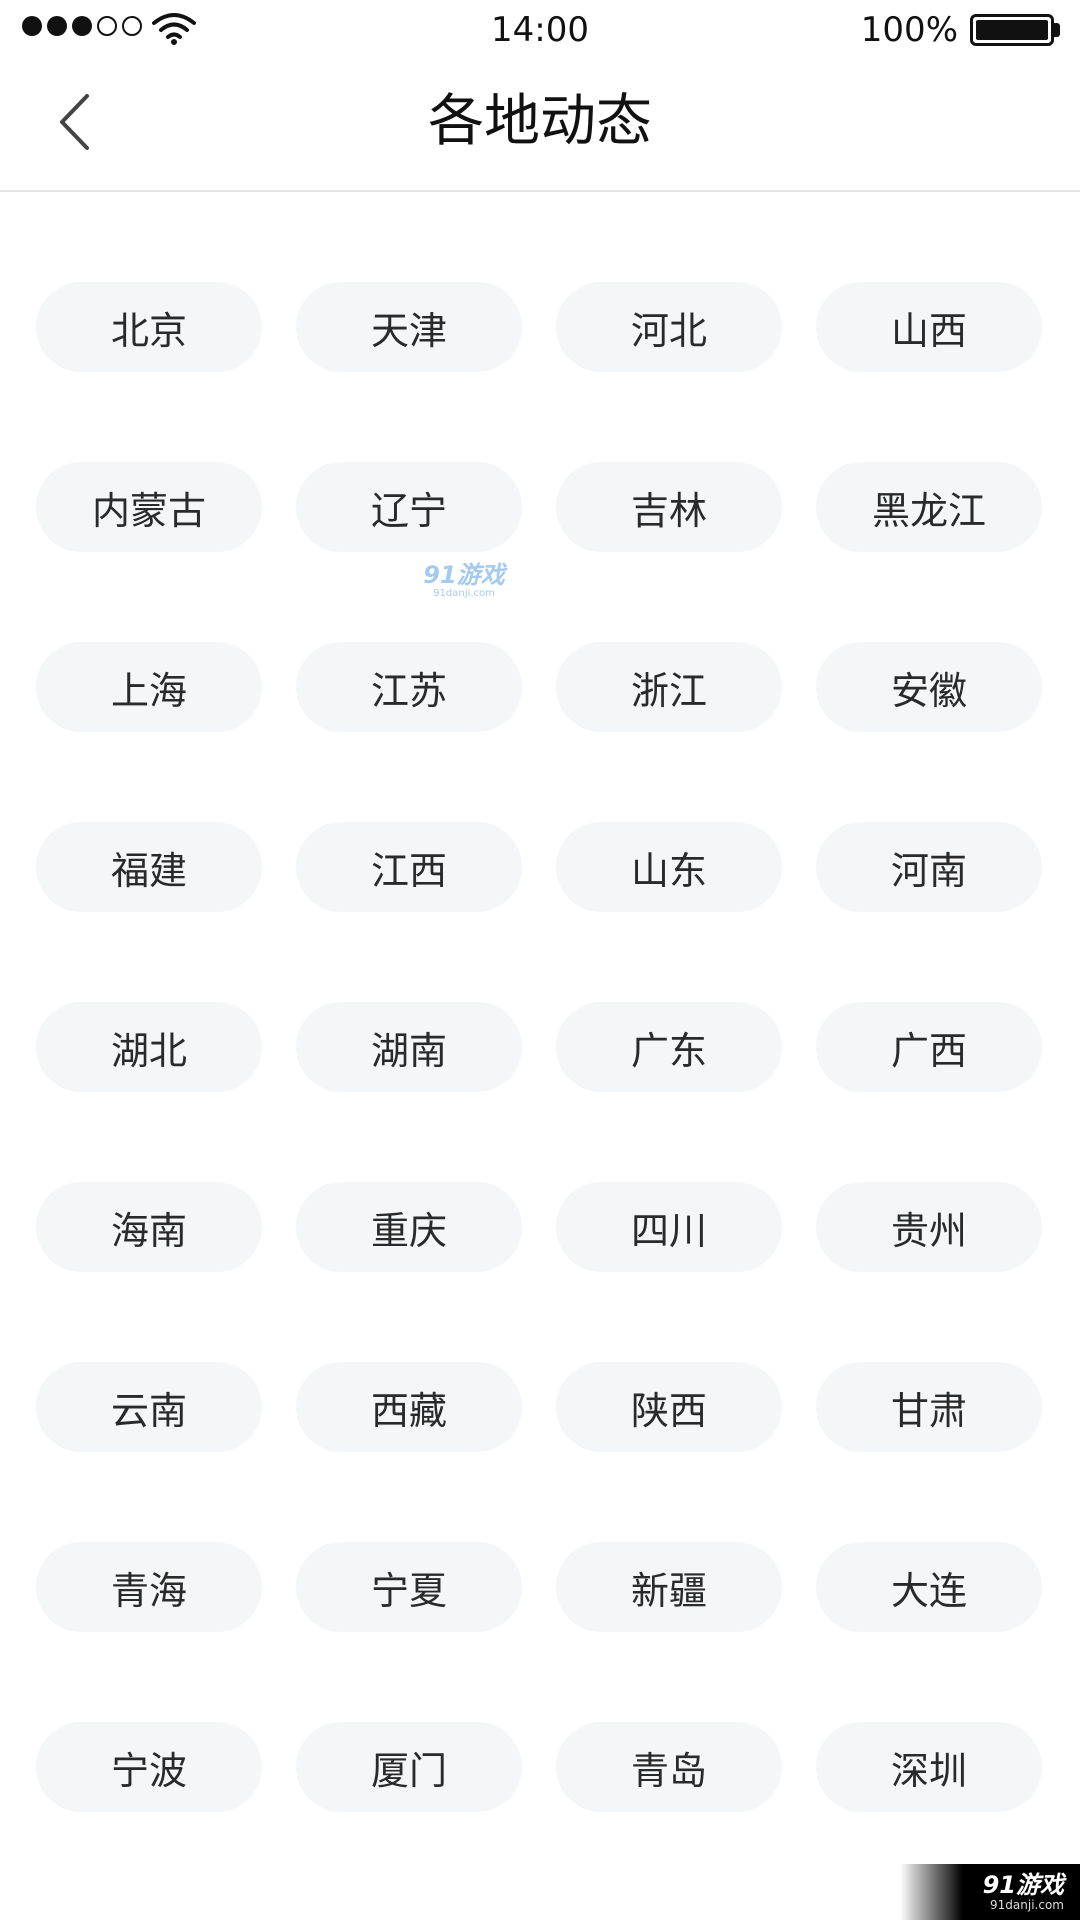 The width and height of the screenshot is (1080, 1920). What do you see at coordinates (149, 507) in the screenshot?
I see `region-chip: 内蒙古` at bounding box center [149, 507].